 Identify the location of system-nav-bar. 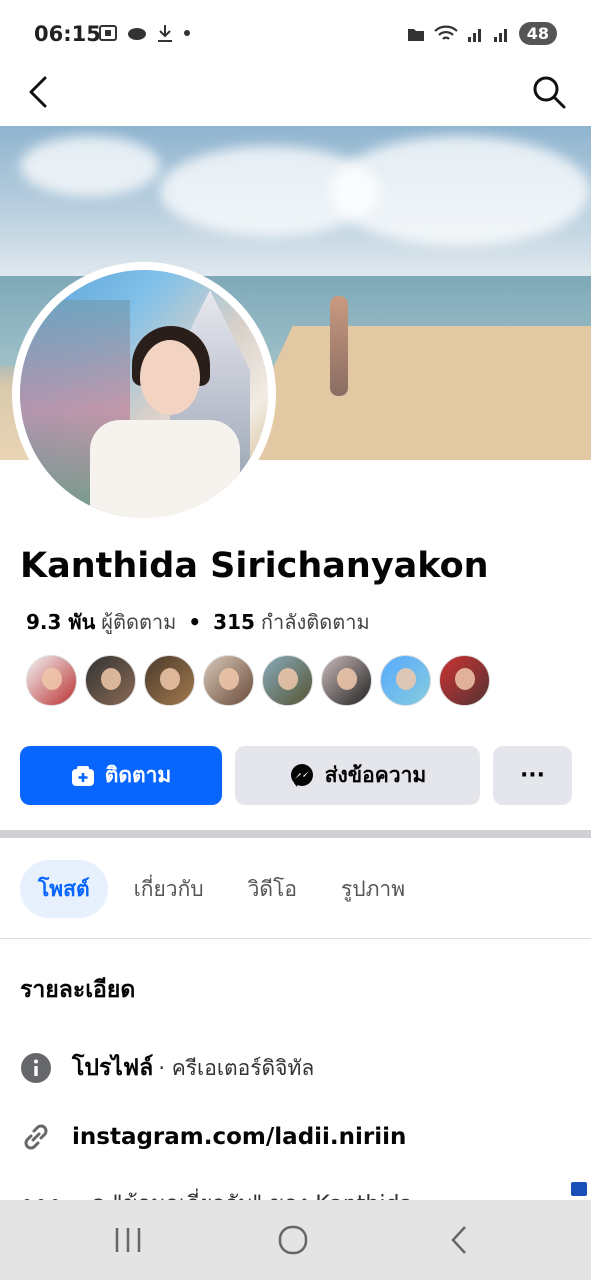
(295, 1240).